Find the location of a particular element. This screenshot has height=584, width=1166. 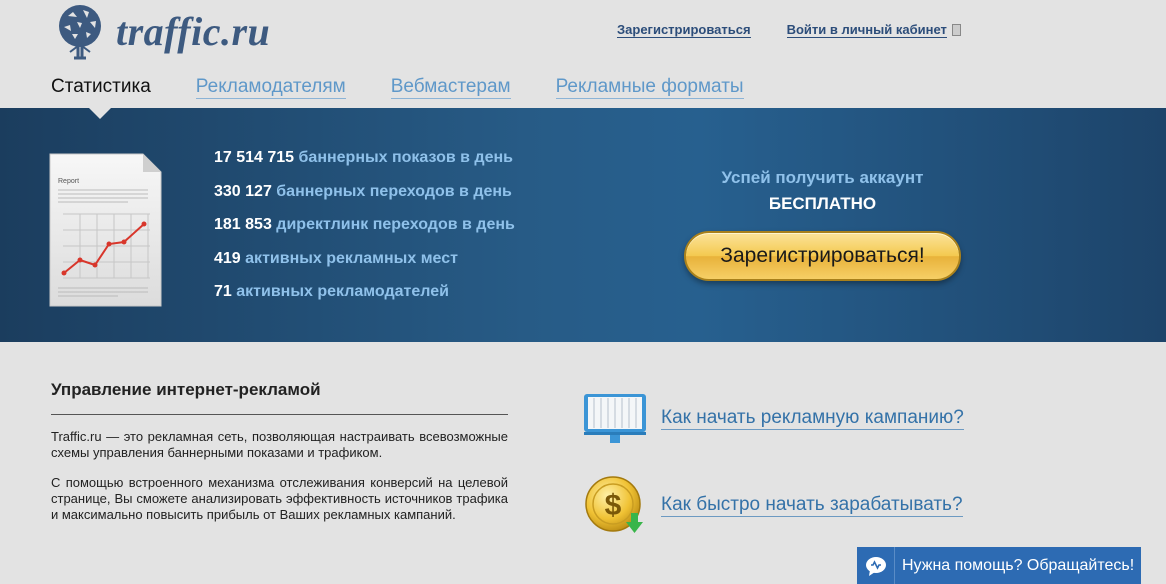

nav-item-advertisers: Рекламодателям is located at coordinates (270, 87).